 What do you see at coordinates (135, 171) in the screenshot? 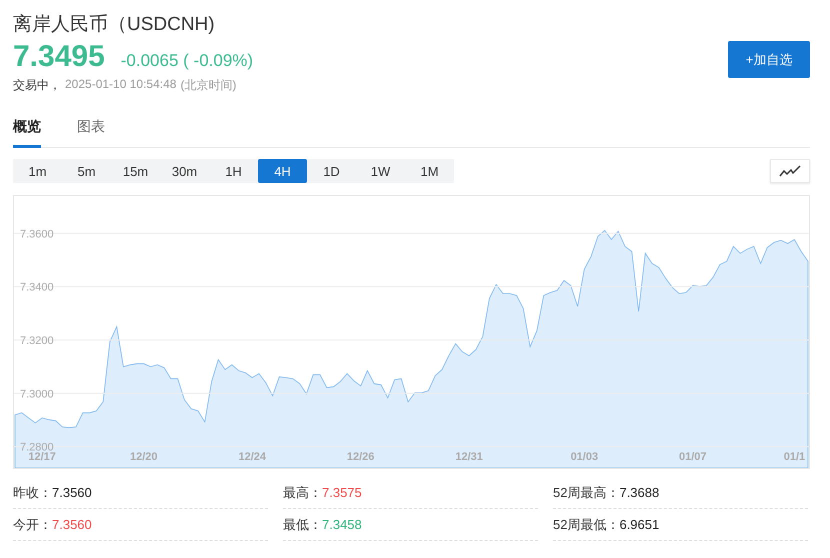
I see `interval-button: 15m` at bounding box center [135, 171].